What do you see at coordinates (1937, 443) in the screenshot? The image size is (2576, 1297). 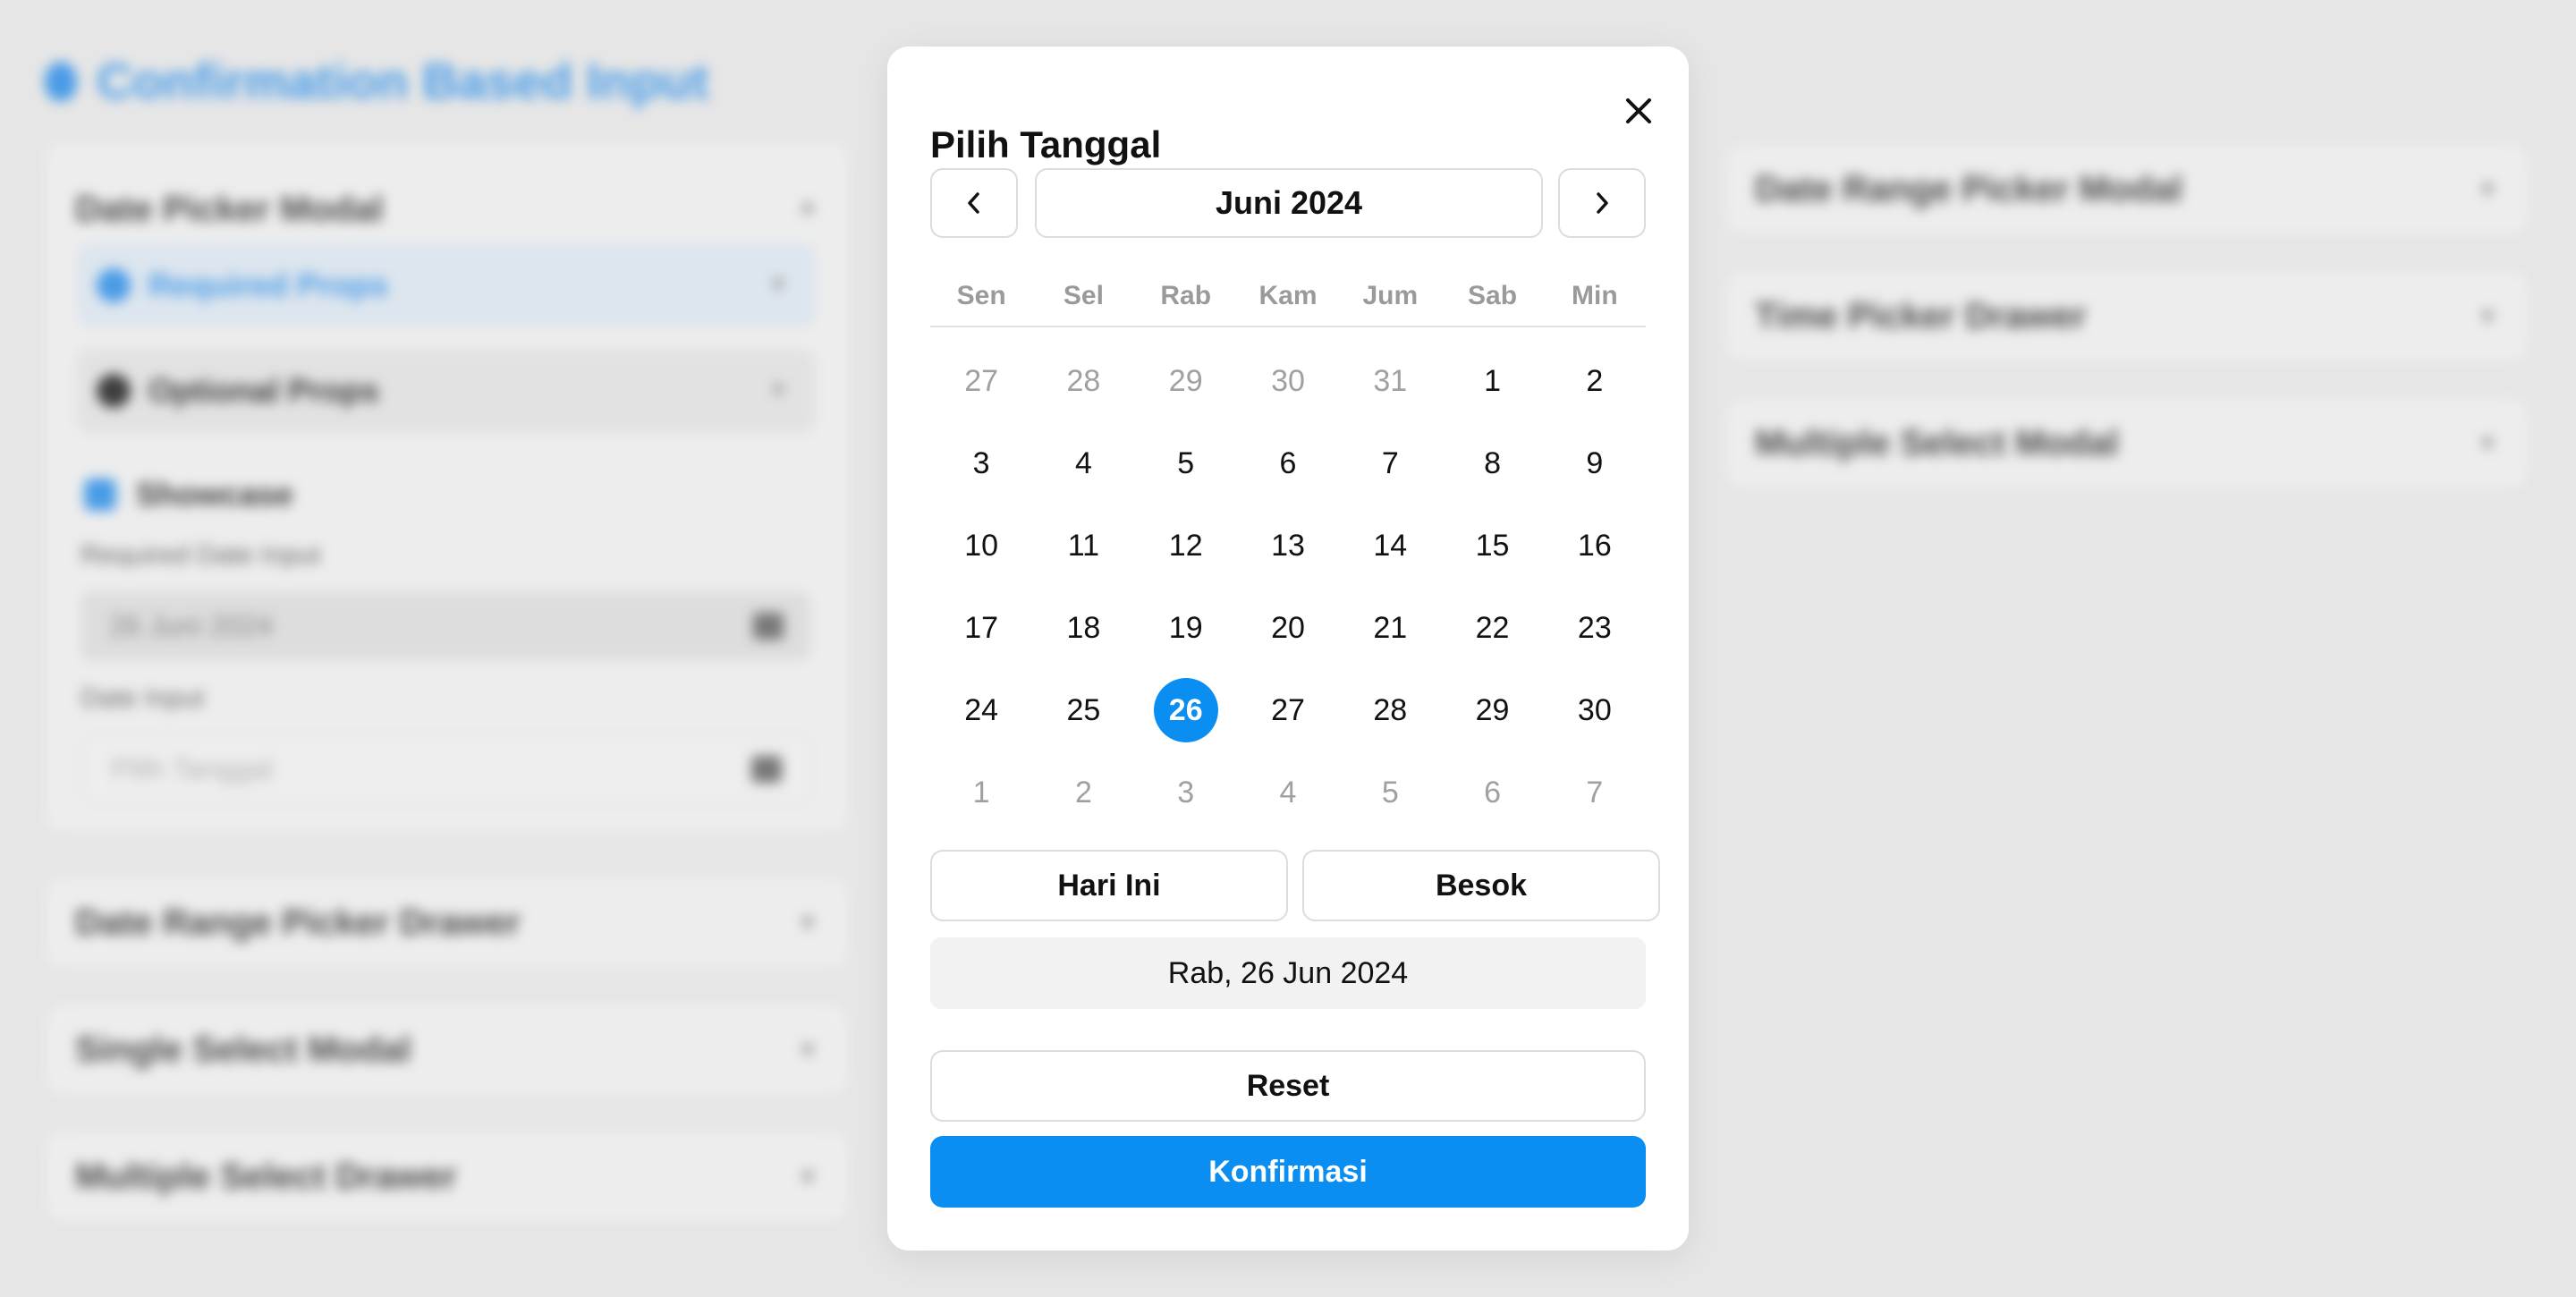 I see `section-title: Multiple Select Modal` at bounding box center [1937, 443].